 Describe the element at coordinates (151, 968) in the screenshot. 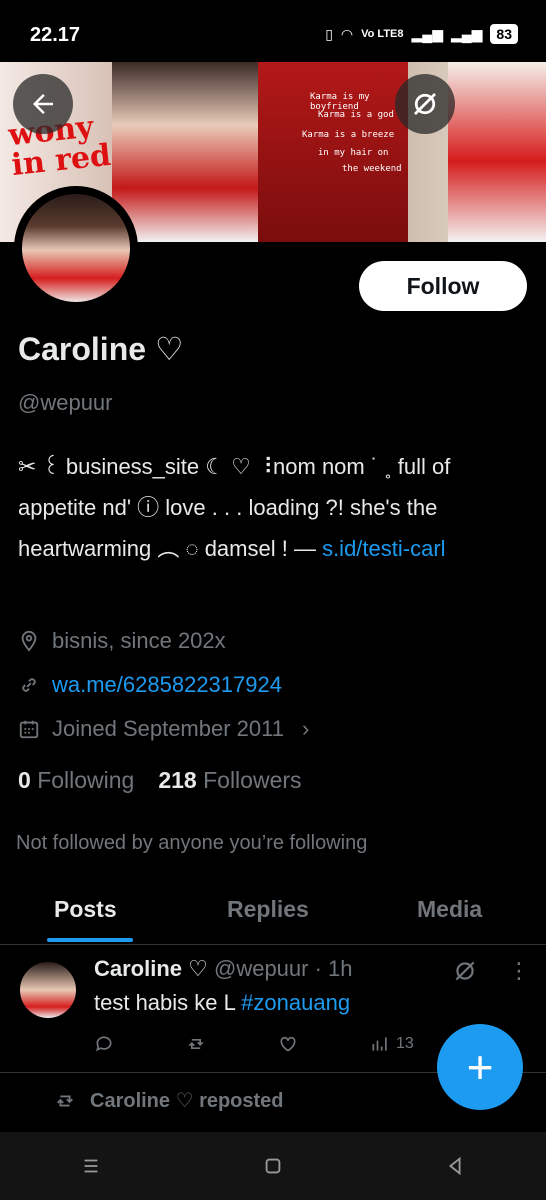

I see `post-author: Caroline ♡` at that location.